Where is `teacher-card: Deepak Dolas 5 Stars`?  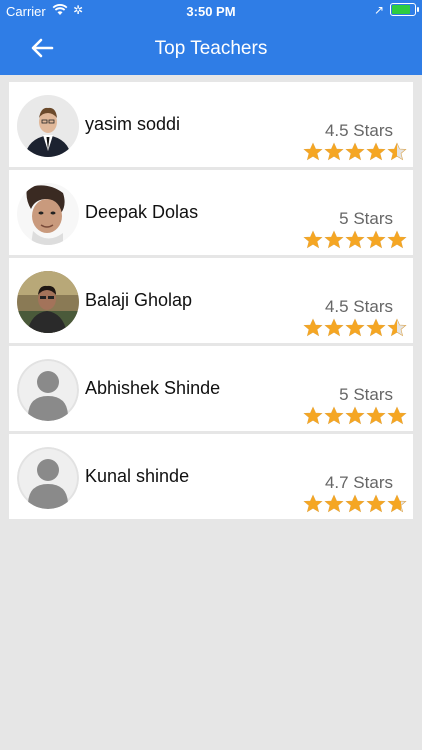 teacher-card: Deepak Dolas 5 Stars is located at coordinates (211, 212).